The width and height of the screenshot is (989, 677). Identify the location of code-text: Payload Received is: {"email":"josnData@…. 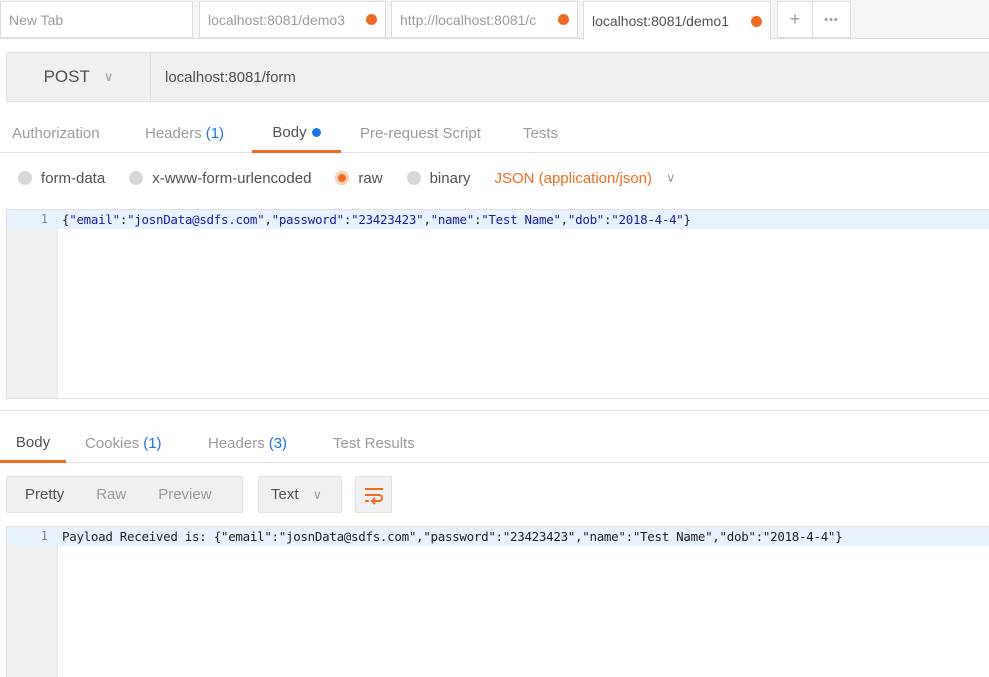
(452, 536).